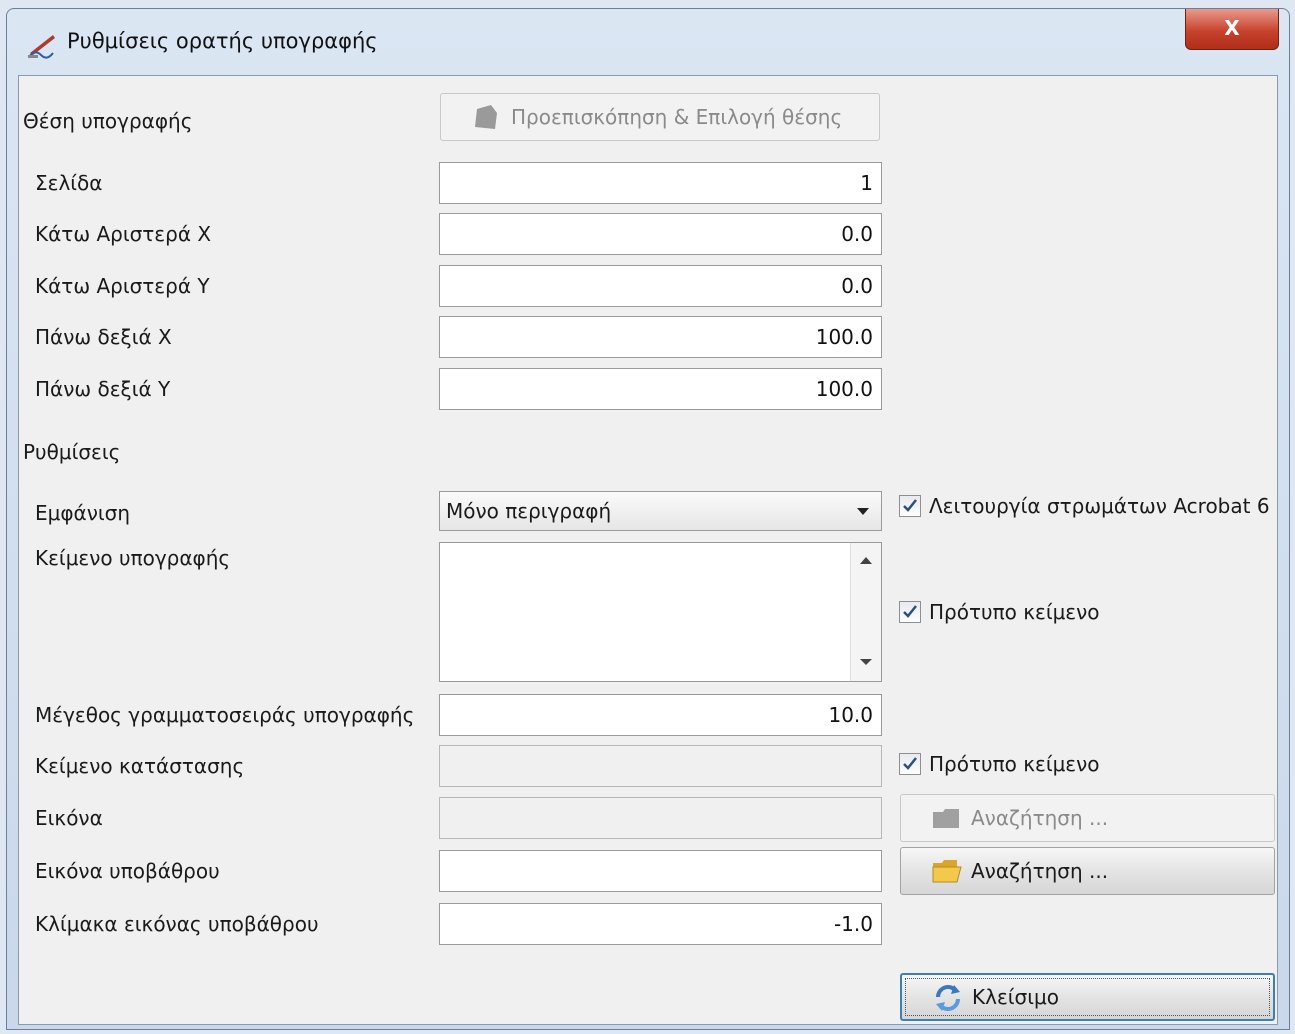 The width and height of the screenshot is (1295, 1034). I want to click on lower-left-y-label: Κάτω Αριστερά Y, so click(122, 286).